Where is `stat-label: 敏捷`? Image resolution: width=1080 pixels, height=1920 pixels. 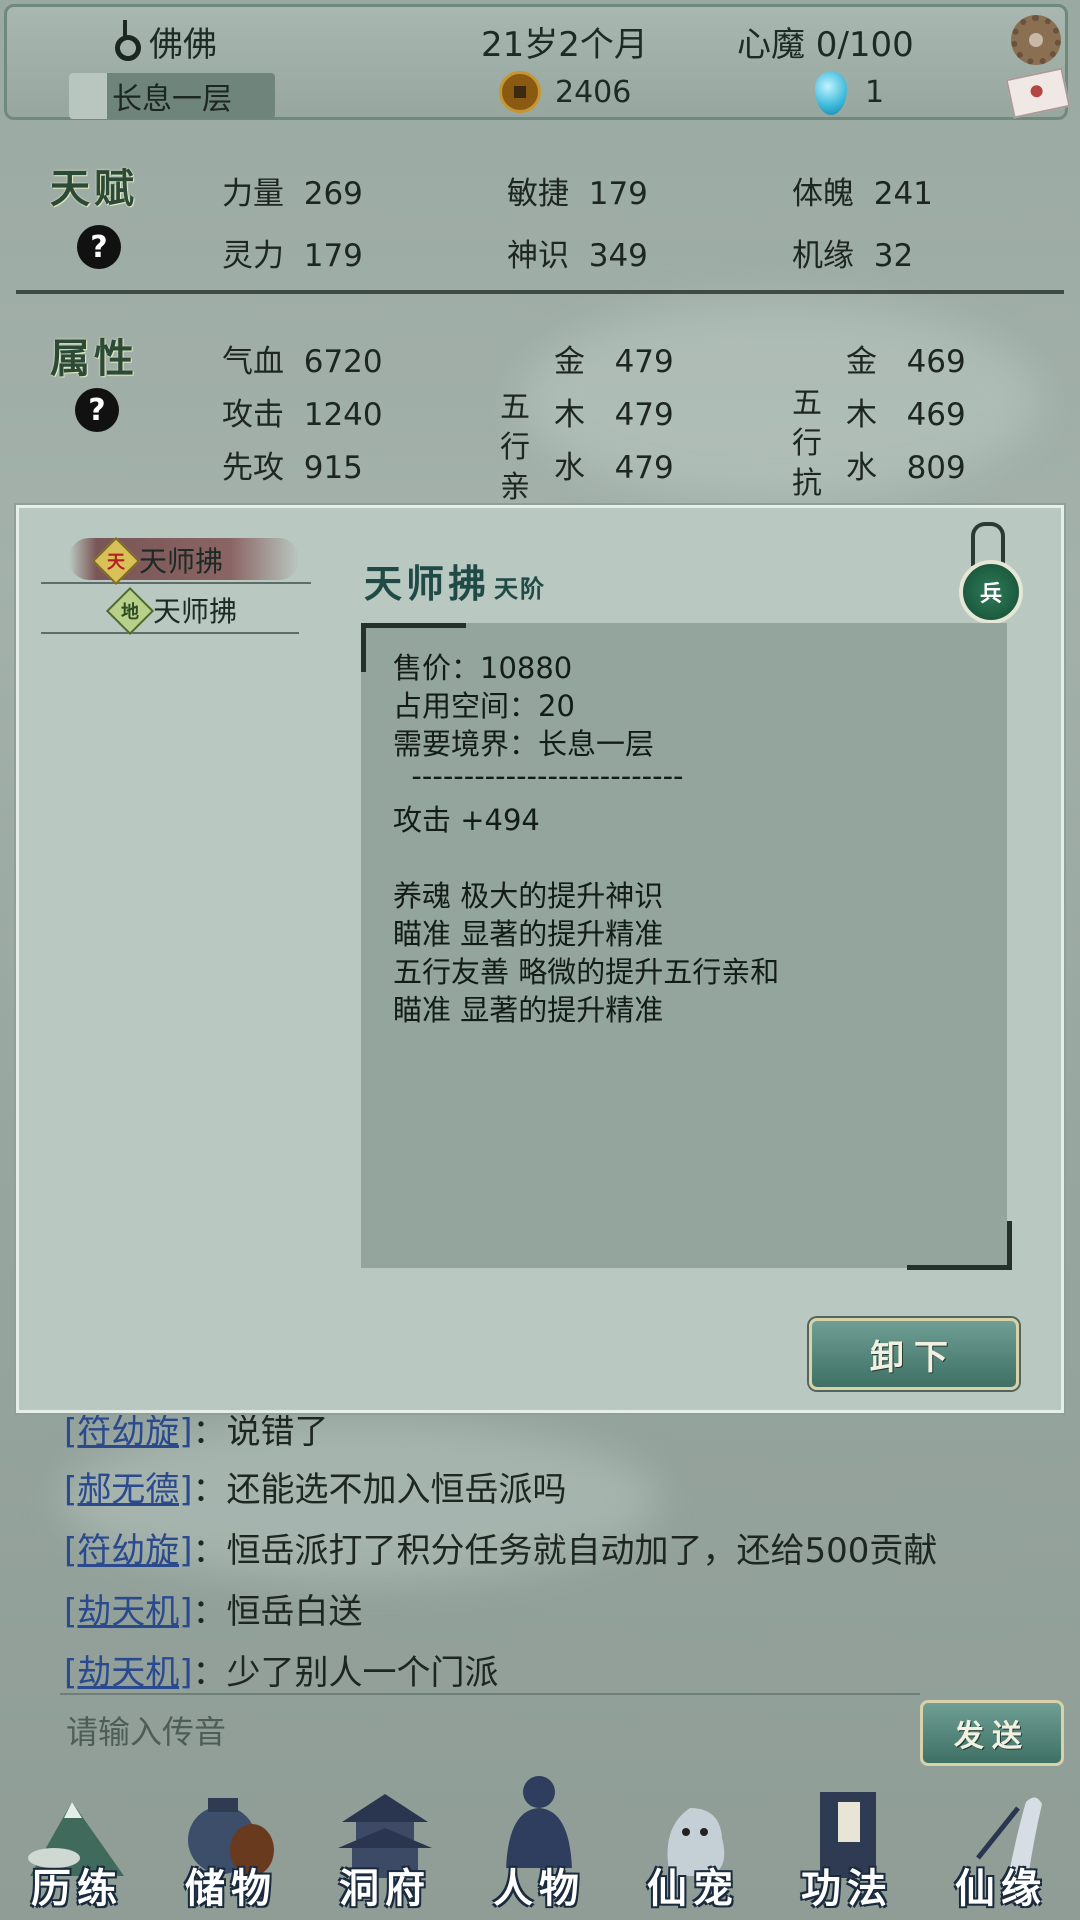
stat-label: 敏捷 is located at coordinates (538, 194).